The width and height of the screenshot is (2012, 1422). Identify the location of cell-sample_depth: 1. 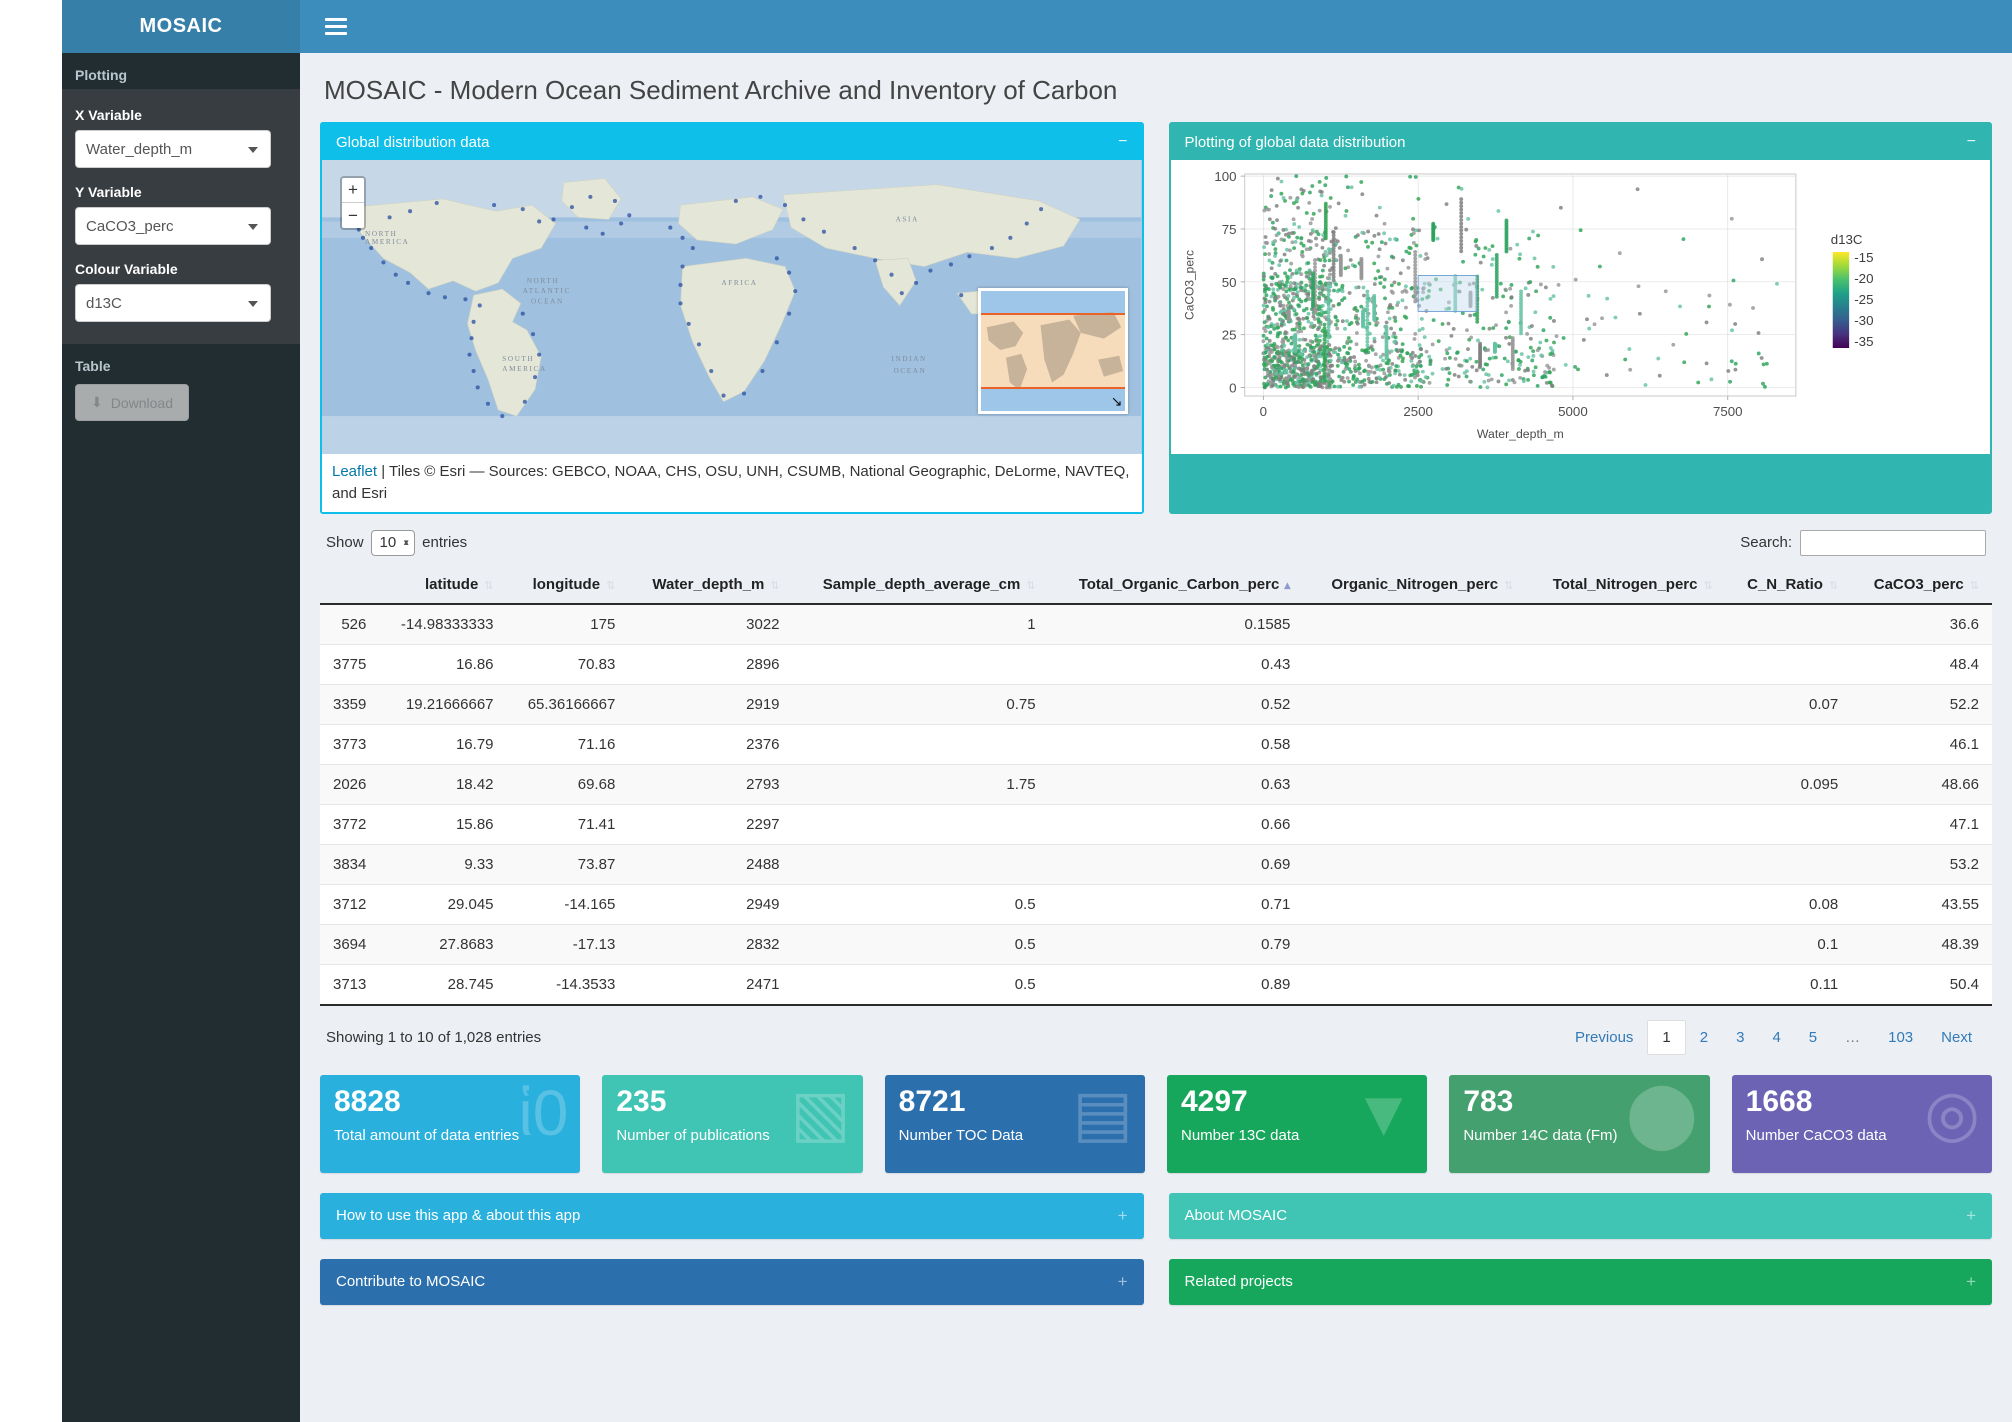
(920, 624).